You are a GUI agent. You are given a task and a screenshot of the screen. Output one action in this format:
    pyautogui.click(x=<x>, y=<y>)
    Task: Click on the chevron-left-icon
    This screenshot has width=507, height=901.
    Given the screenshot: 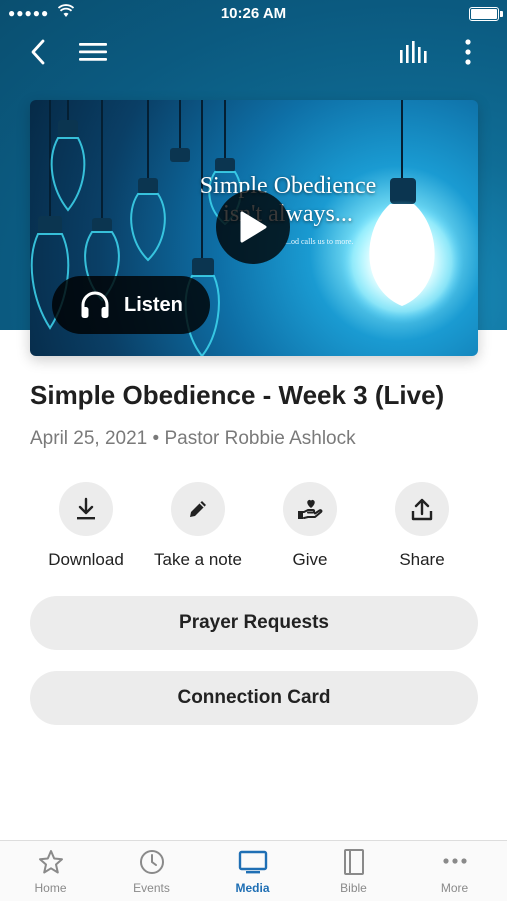 What is the action you would take?
    pyautogui.click(x=38, y=52)
    